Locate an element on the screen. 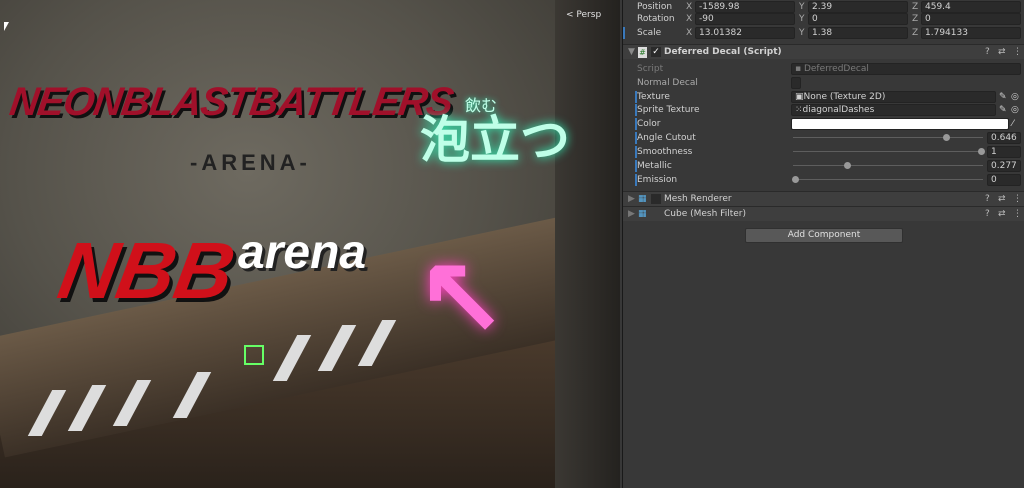 The height and width of the screenshot is (488, 1024). slider-row: Angle Cutout 0.646 is located at coordinates (823, 137).